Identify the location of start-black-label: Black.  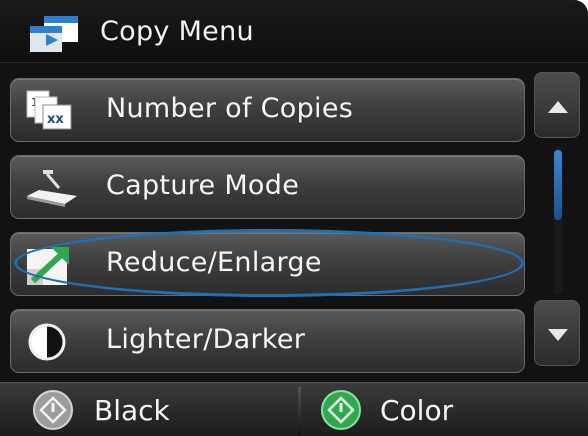
(132, 410).